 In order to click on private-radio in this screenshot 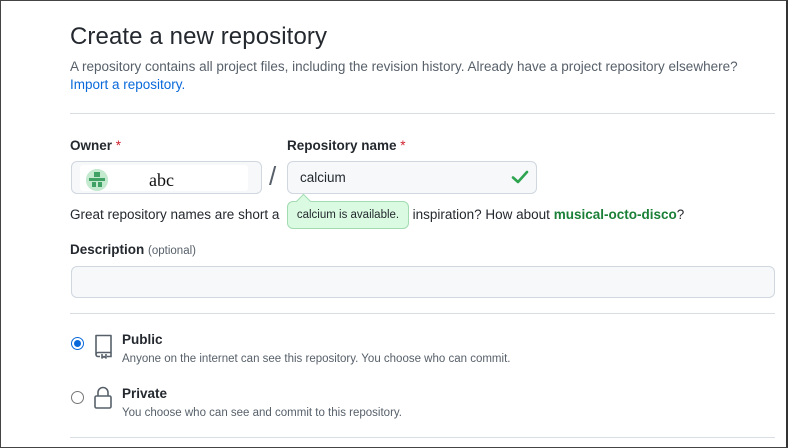, I will do `click(77, 397)`.